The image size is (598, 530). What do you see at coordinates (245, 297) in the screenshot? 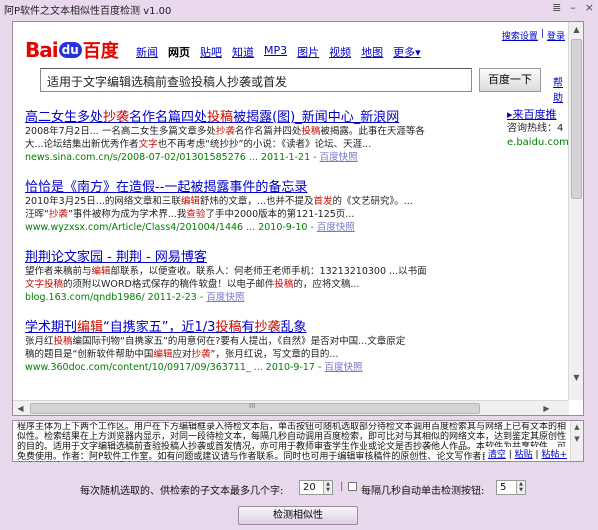
I see `result-url-line: blog.163.com/qndb1986/ 2011-2-23 - 百度快照` at bounding box center [245, 297].